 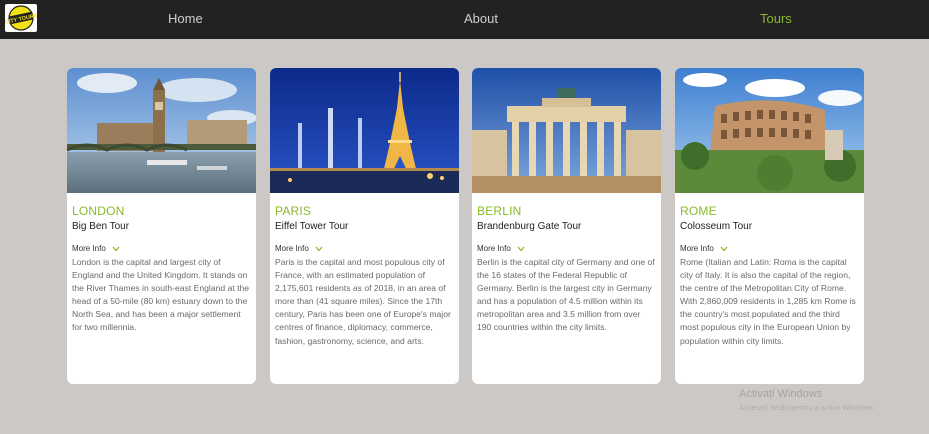 I want to click on watermark-title: Activați Windows, so click(x=781, y=394).